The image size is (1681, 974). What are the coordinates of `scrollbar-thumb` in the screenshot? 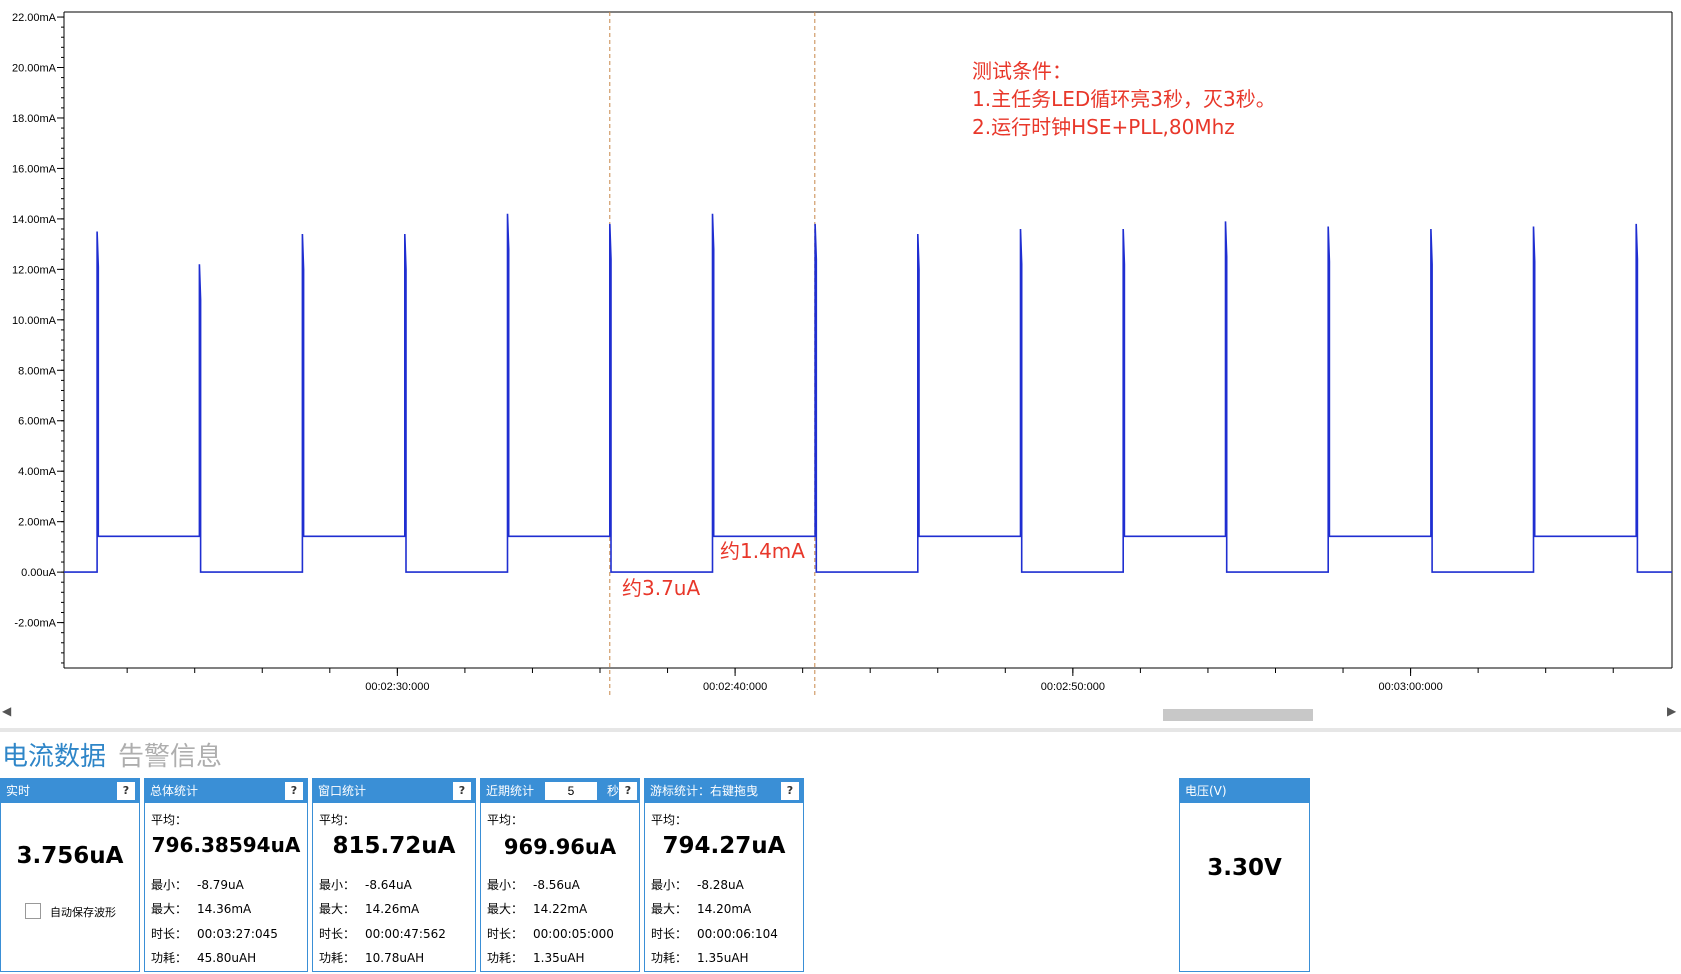 It's located at (1238, 715).